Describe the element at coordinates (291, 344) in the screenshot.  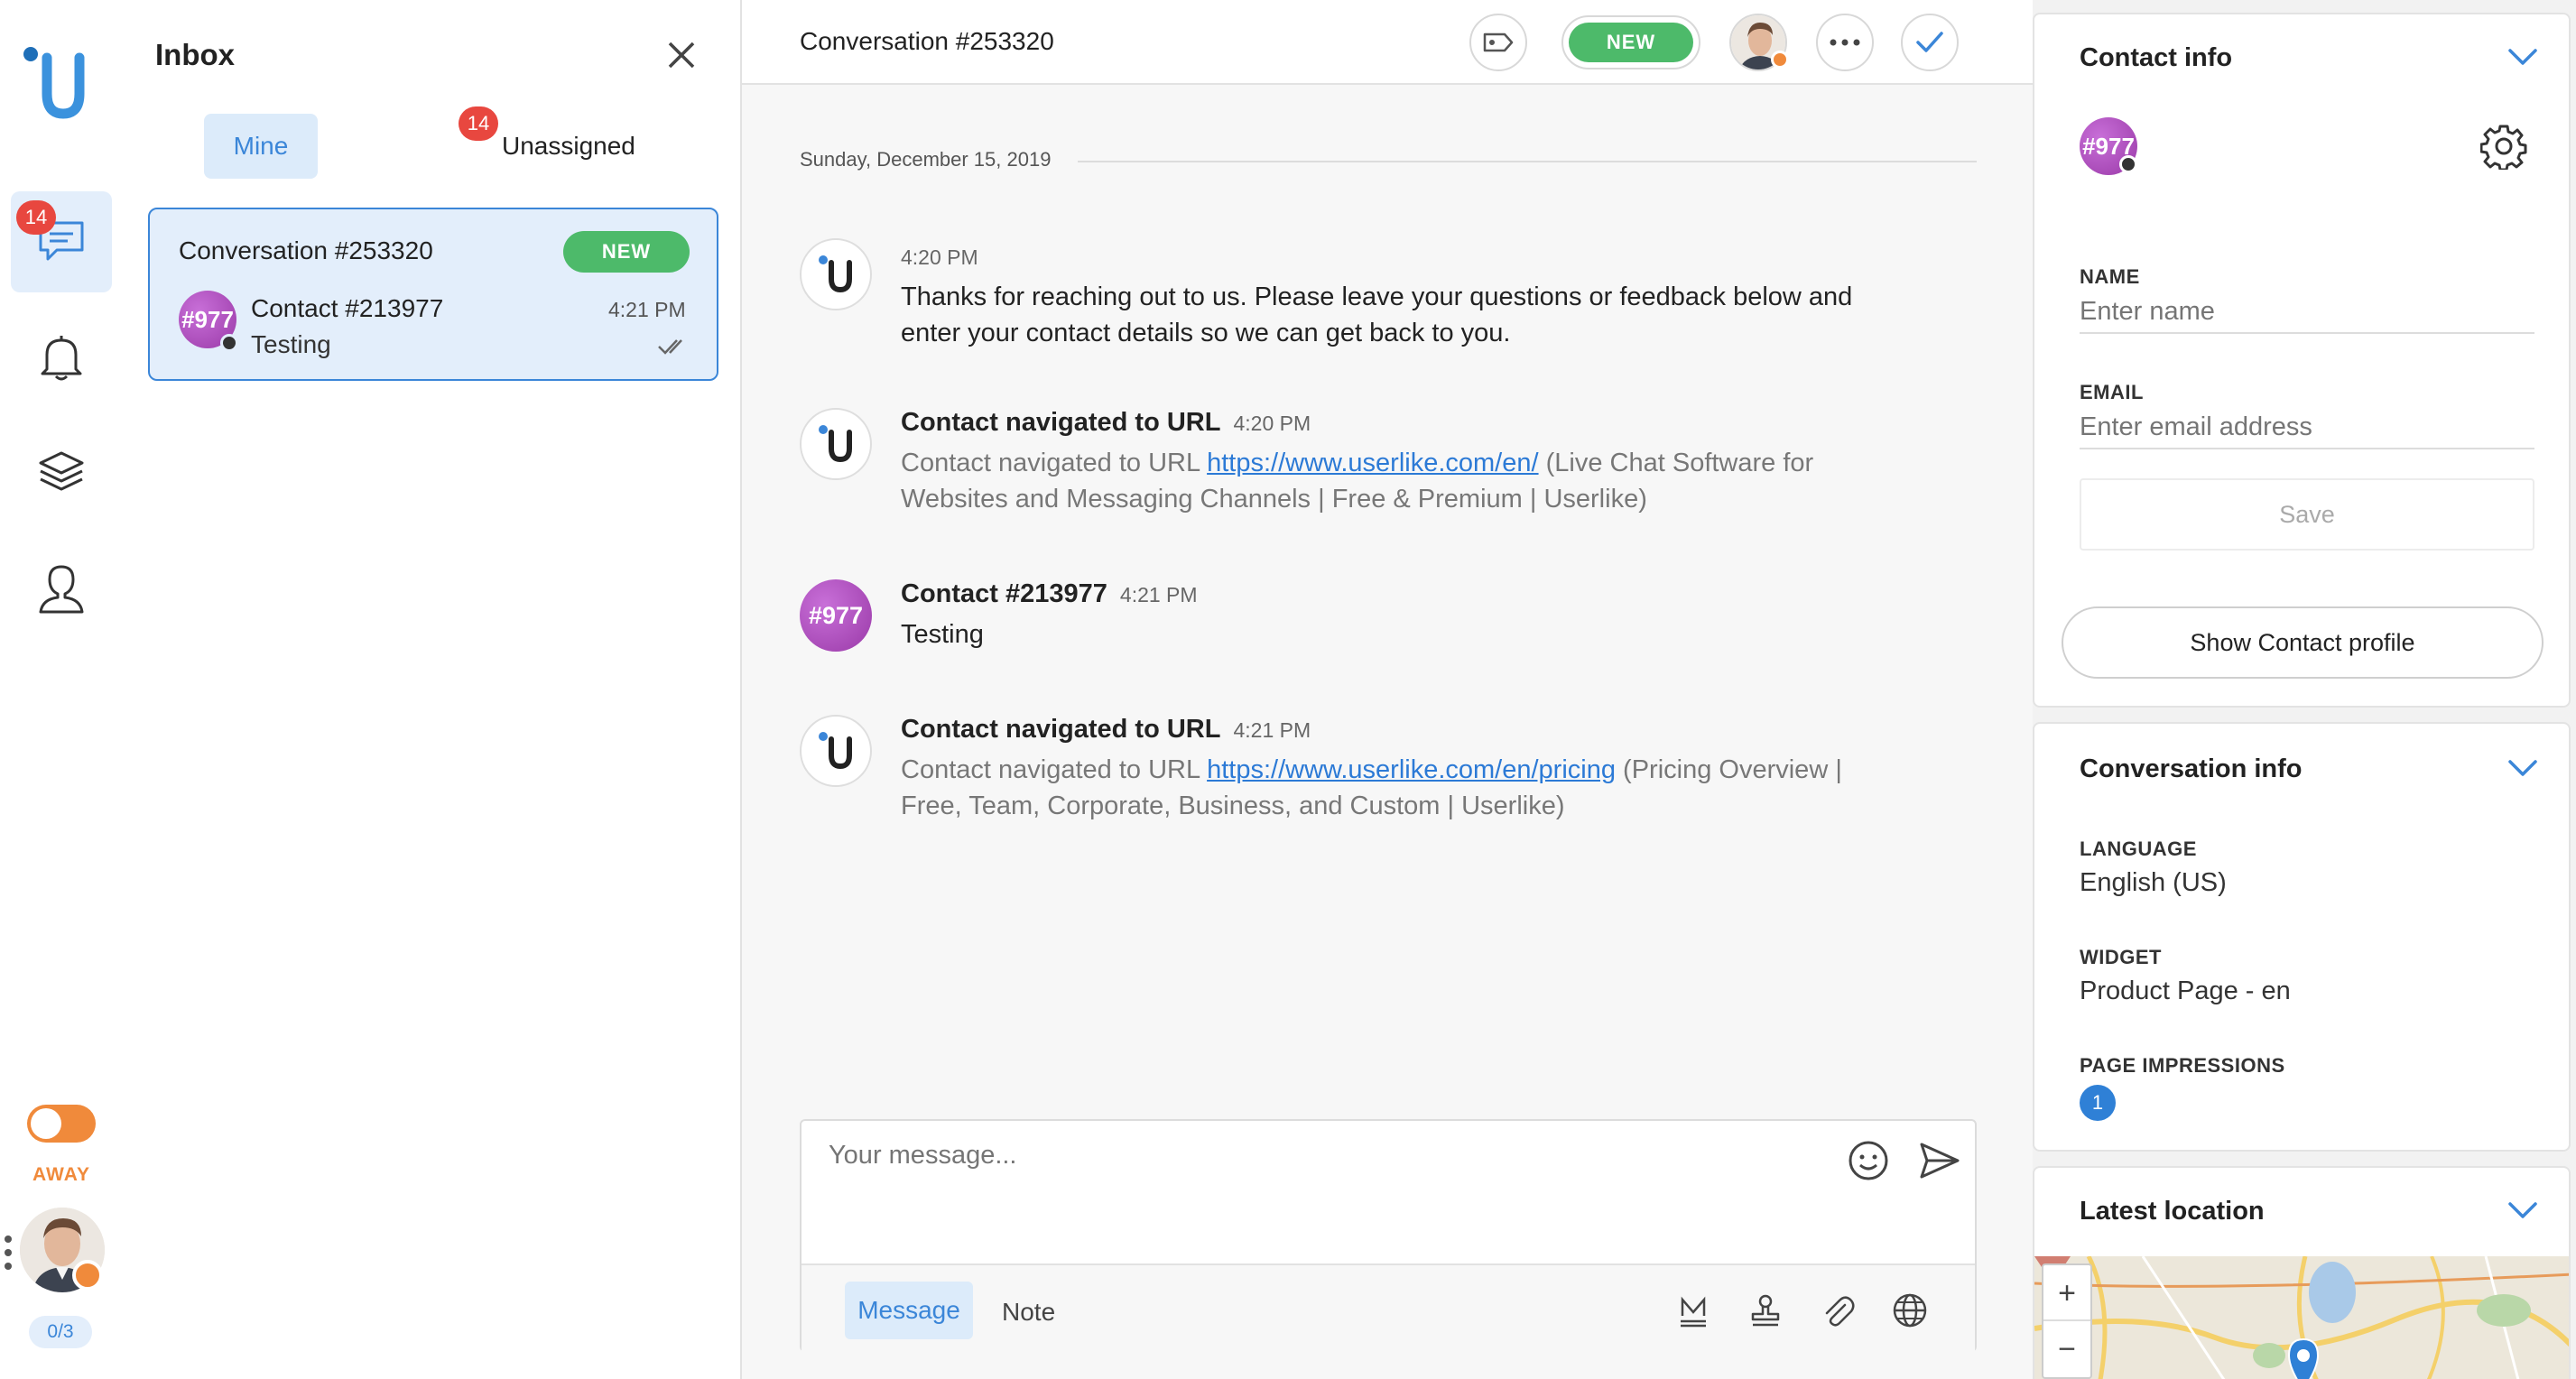
I see `last-message-preview: Testing` at that location.